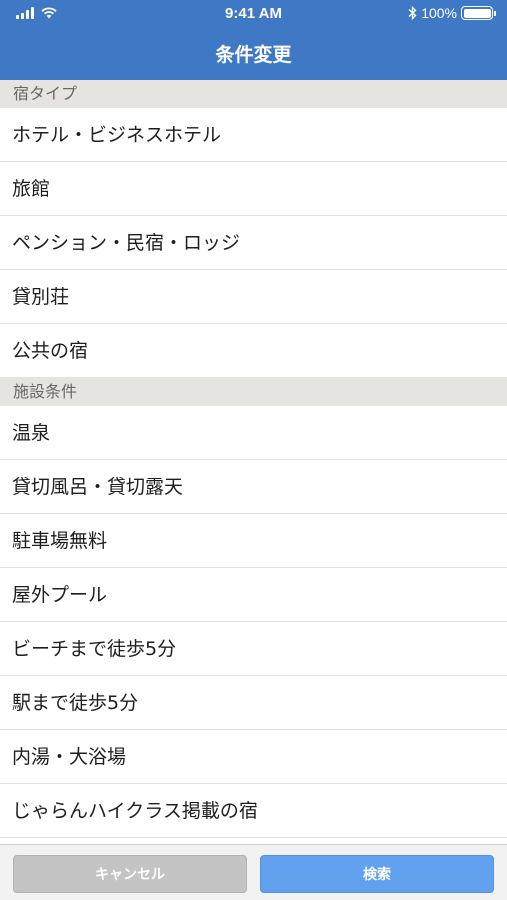 This screenshot has width=507, height=900. Describe the element at coordinates (478, 13) in the screenshot. I see `battery-icon` at that location.